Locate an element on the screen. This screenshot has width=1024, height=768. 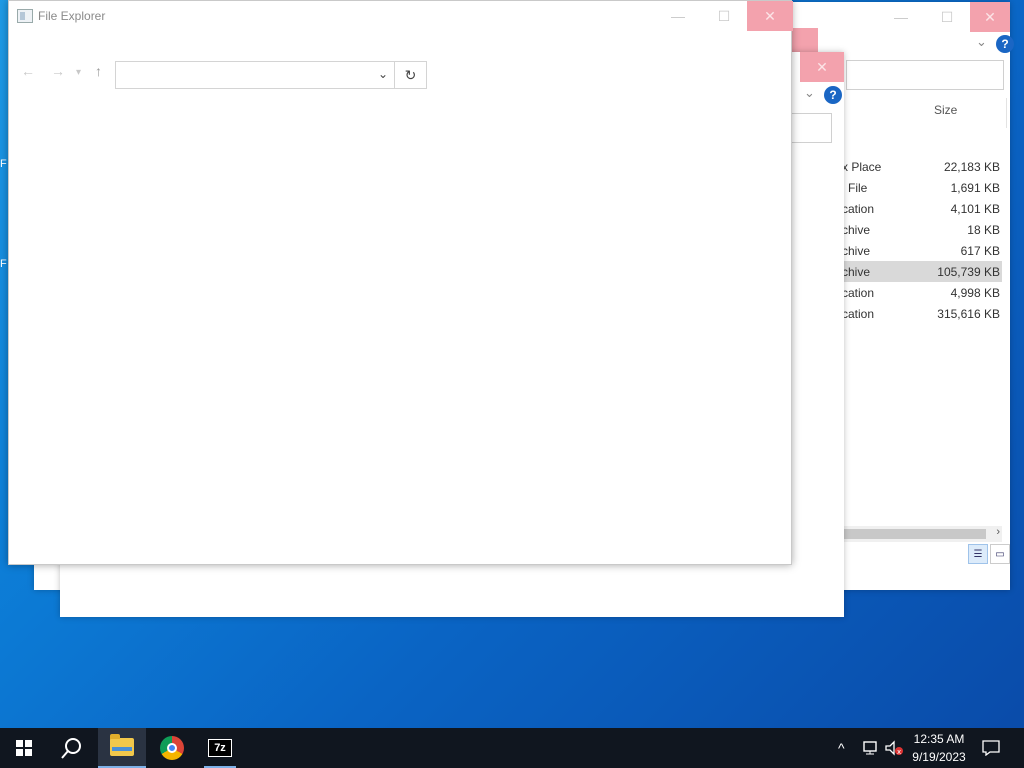
recent-locations-icon: ▾ is located at coordinates (78, 72).